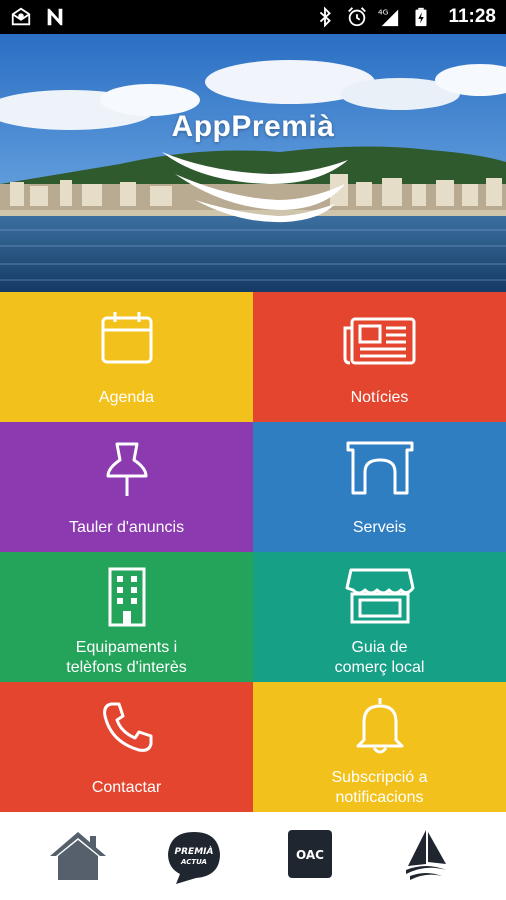 The image size is (506, 900). I want to click on premia-actua-icon: PREMIÀ ACTUA, so click(194, 858).